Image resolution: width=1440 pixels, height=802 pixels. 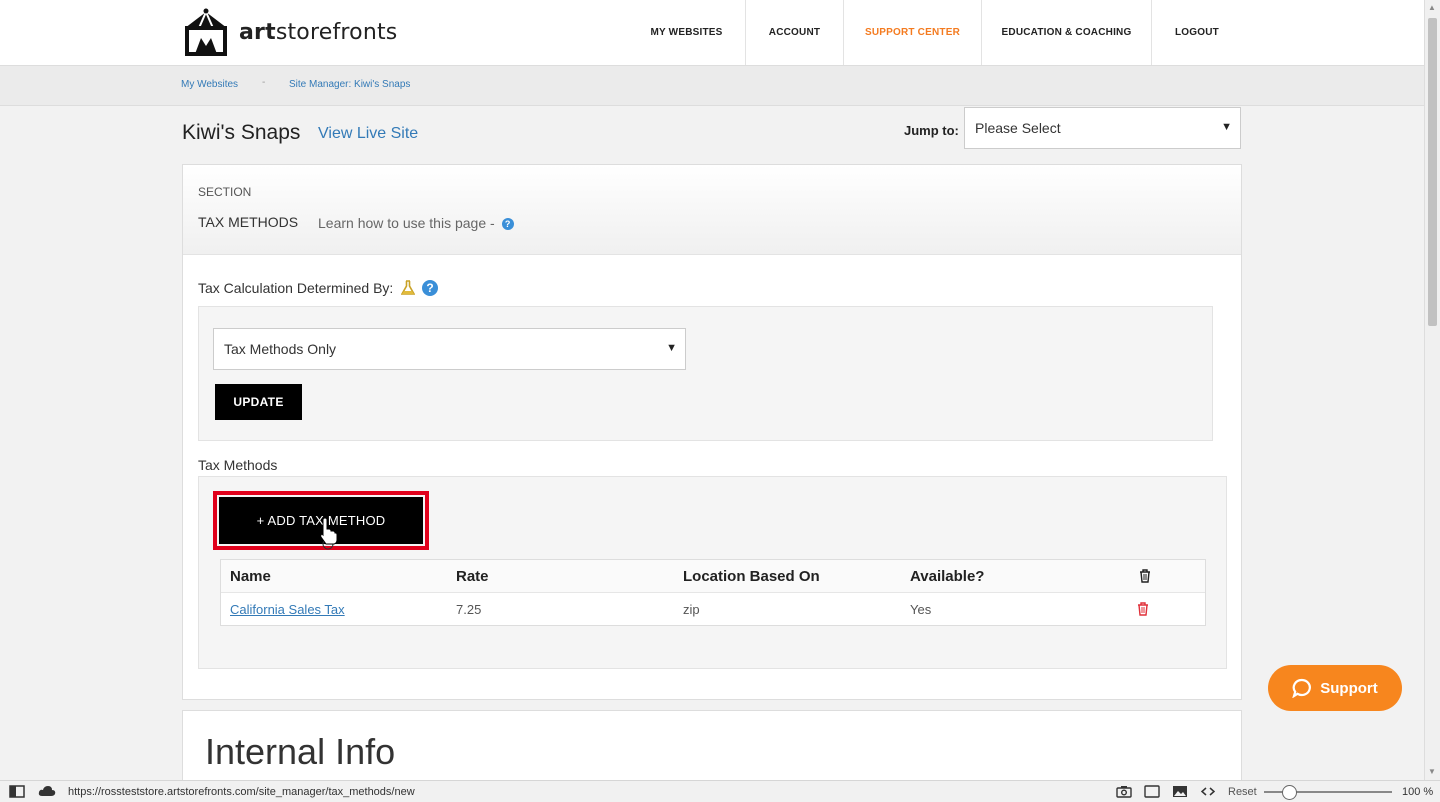 What do you see at coordinates (931, 130) in the screenshot?
I see `jump-to-label: Jump to:` at bounding box center [931, 130].